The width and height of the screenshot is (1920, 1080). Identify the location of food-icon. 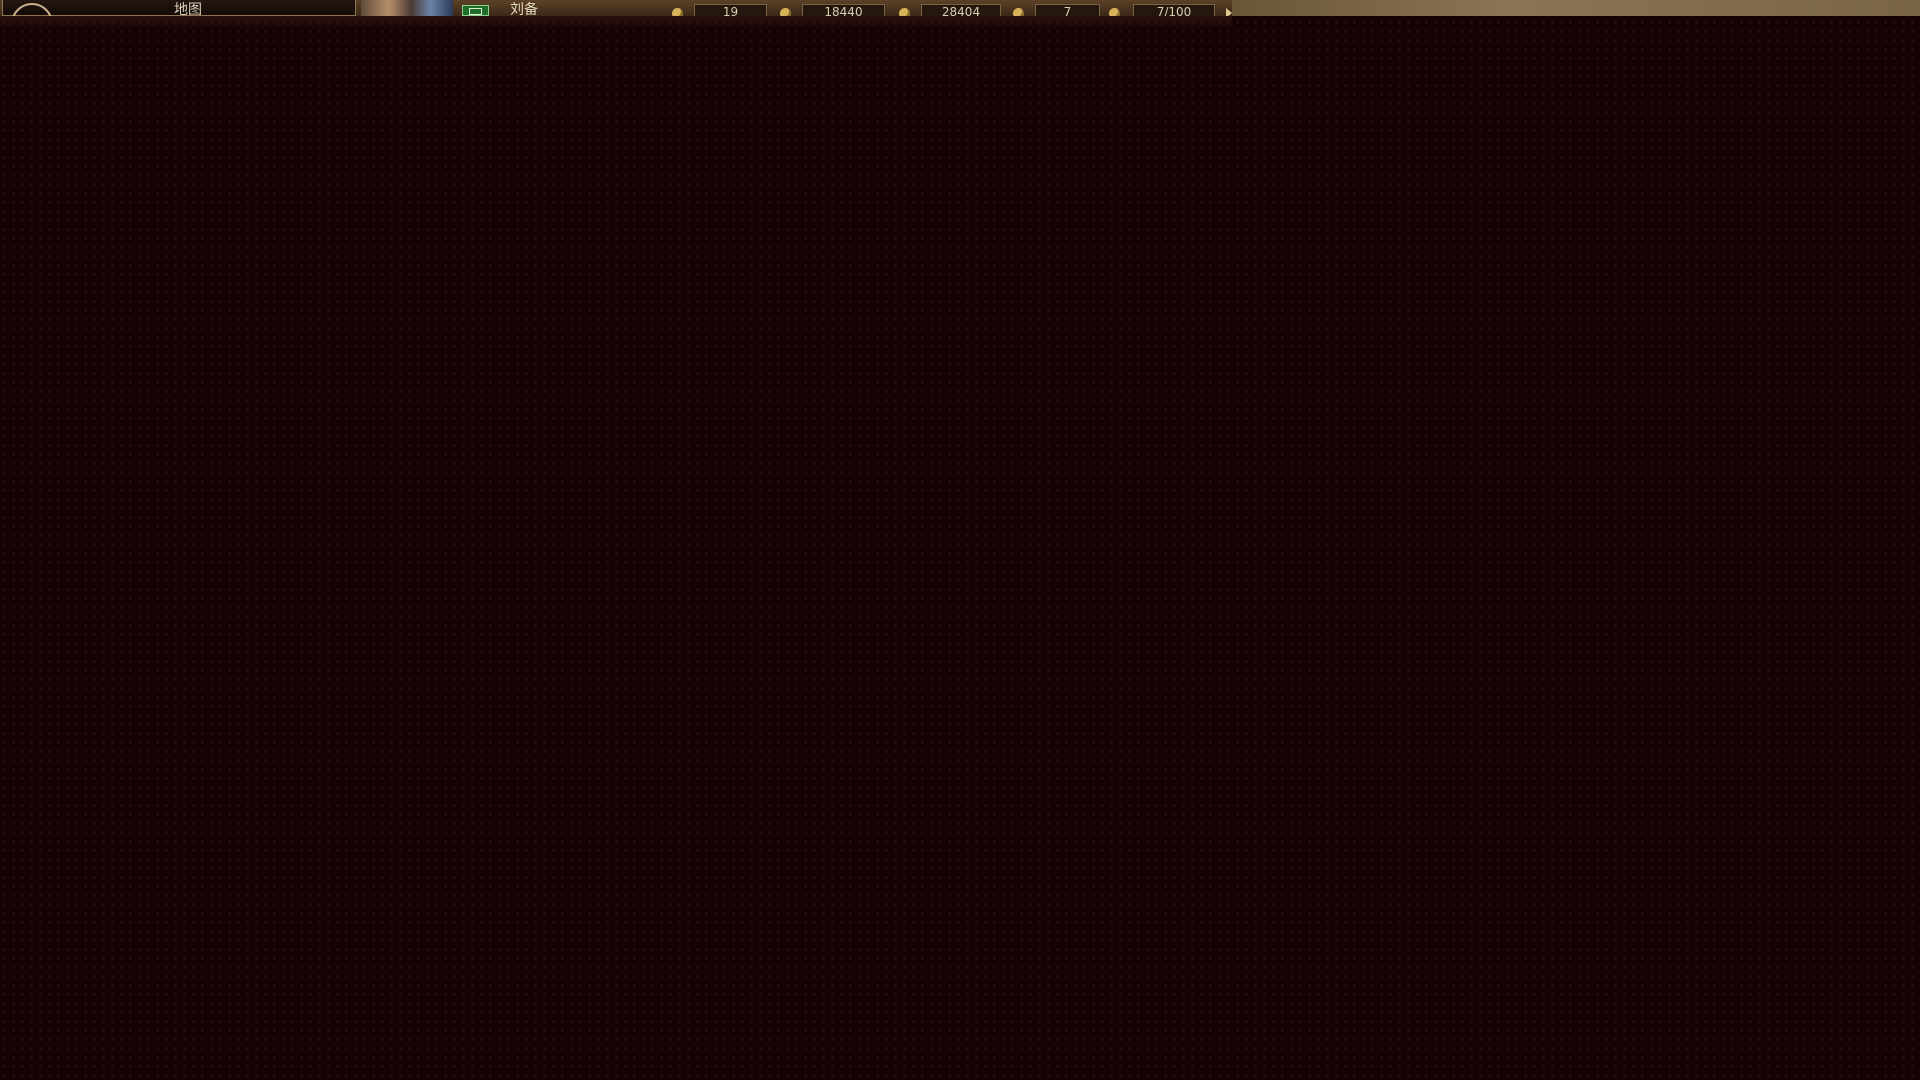
(904, 12).